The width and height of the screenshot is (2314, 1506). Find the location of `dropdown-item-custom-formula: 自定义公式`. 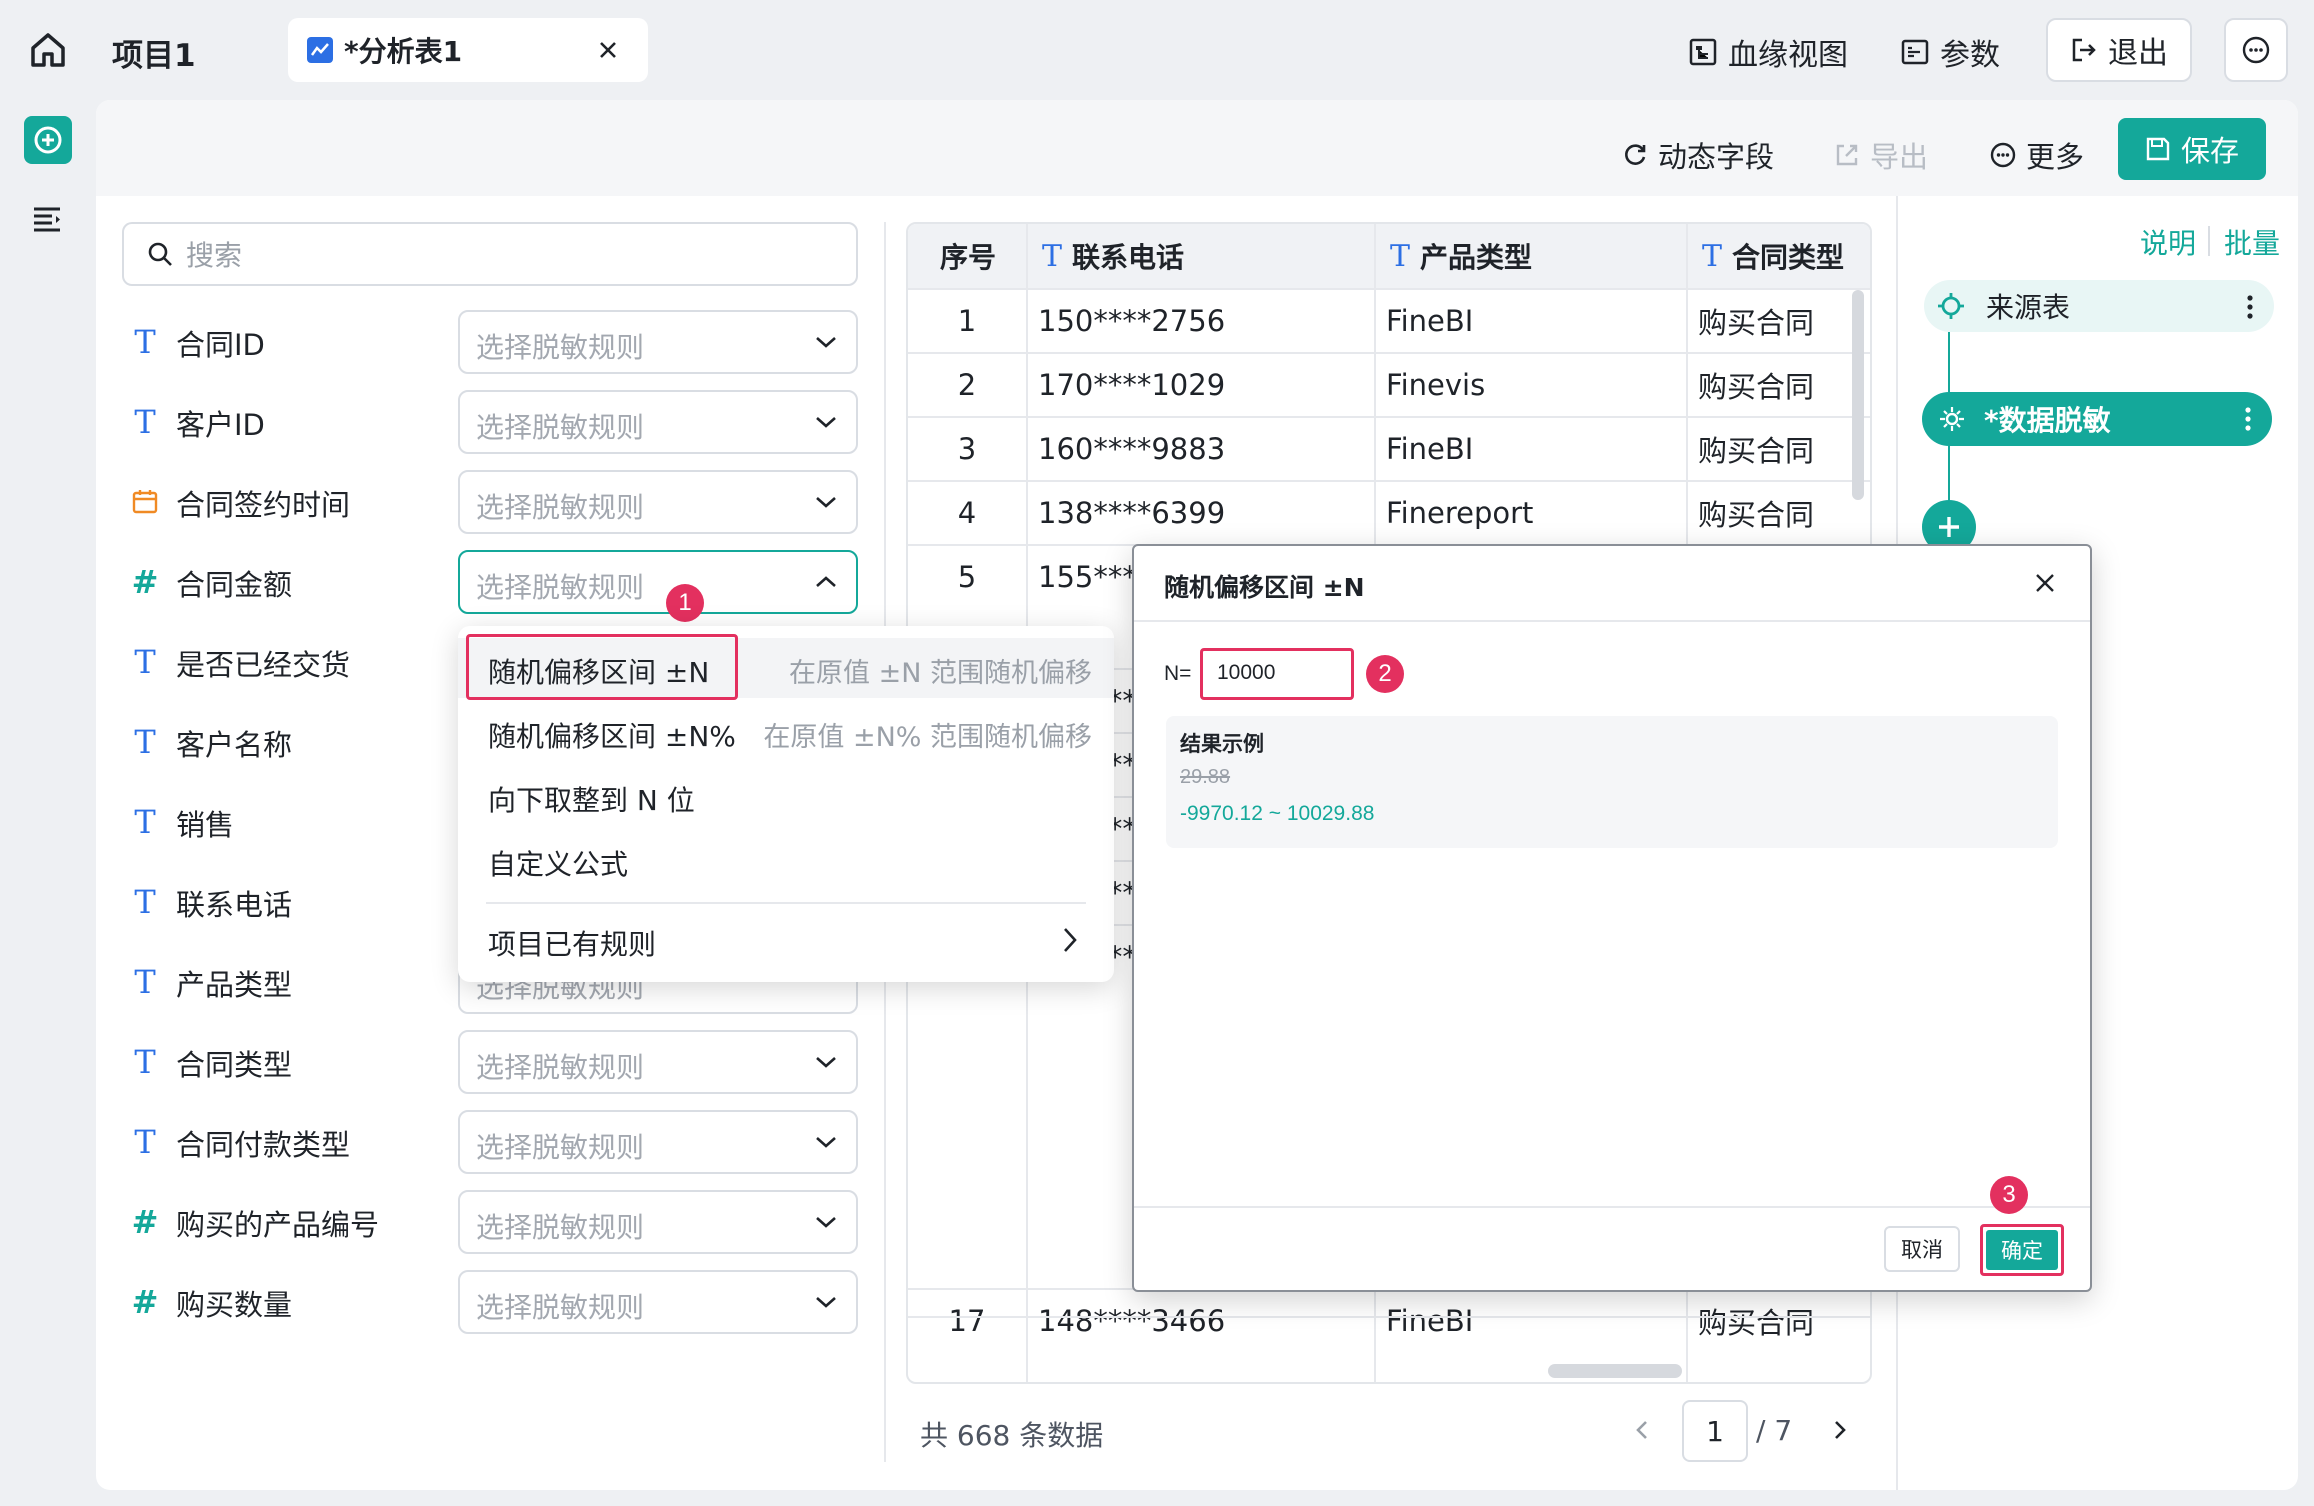

dropdown-item-custom-formula: 自定义公式 is located at coordinates (786, 860).